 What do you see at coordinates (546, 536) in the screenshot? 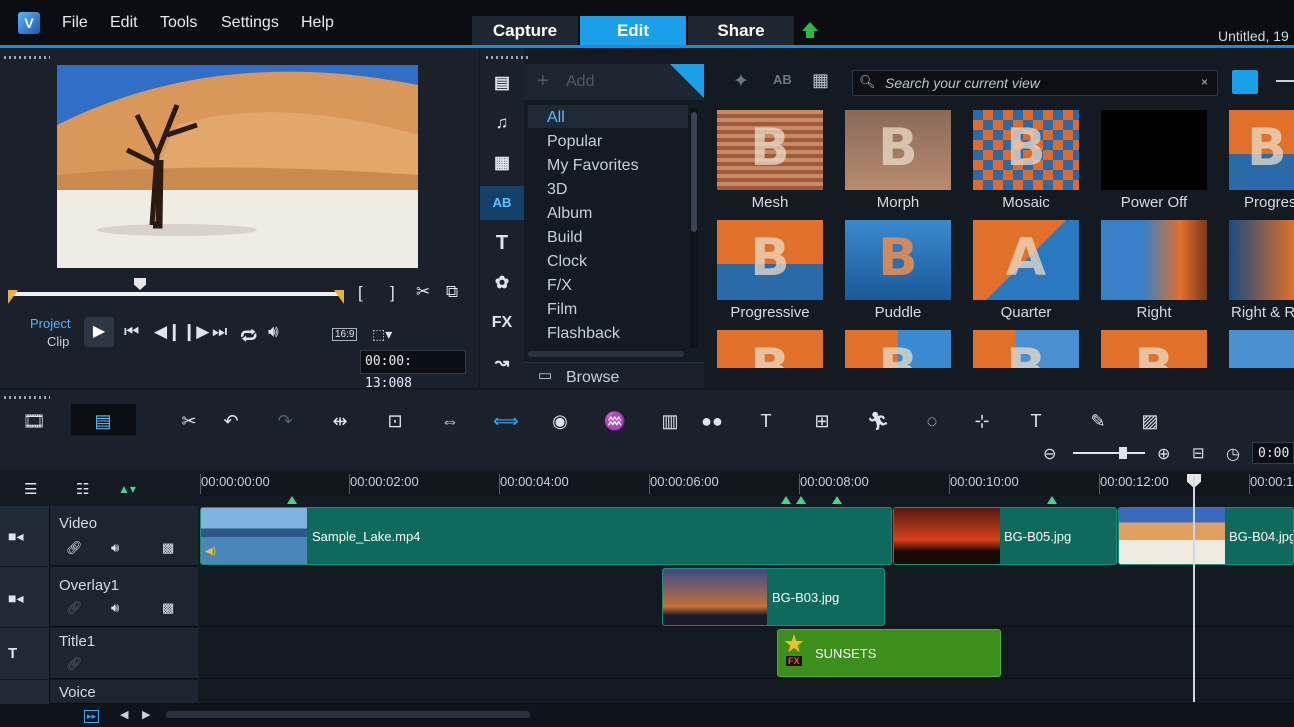
I see `video-clip: Sample_Lake.mp4 ◀)` at bounding box center [546, 536].